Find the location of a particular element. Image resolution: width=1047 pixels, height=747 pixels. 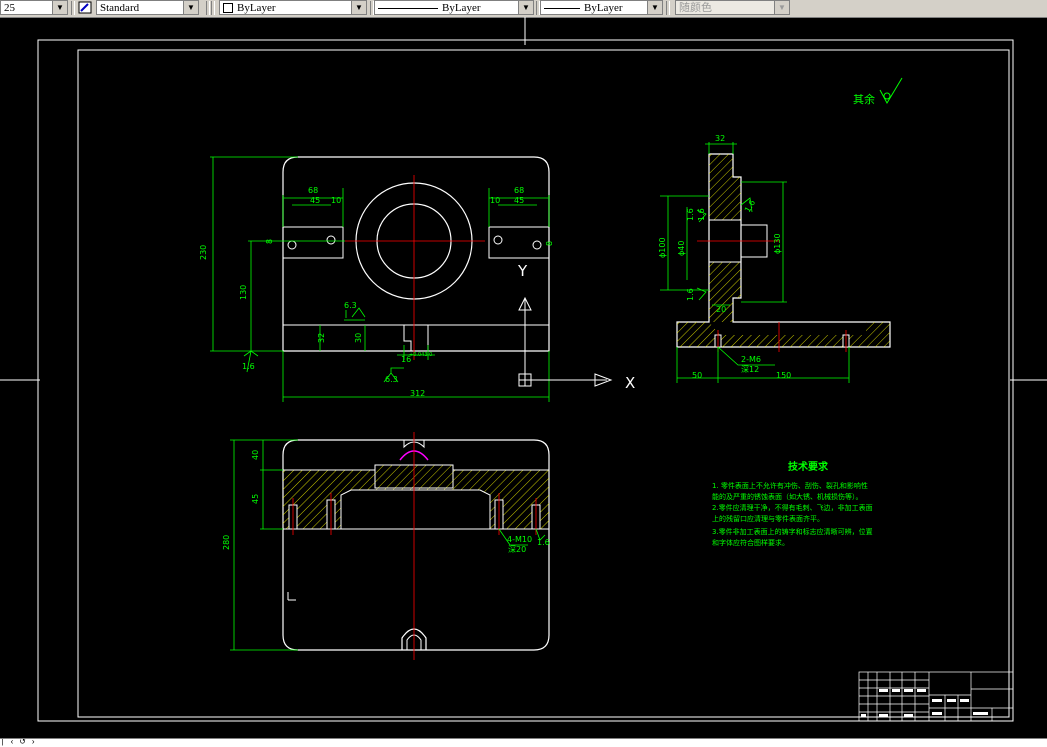

ucs-axis-icon is located at coordinates (565, 341).